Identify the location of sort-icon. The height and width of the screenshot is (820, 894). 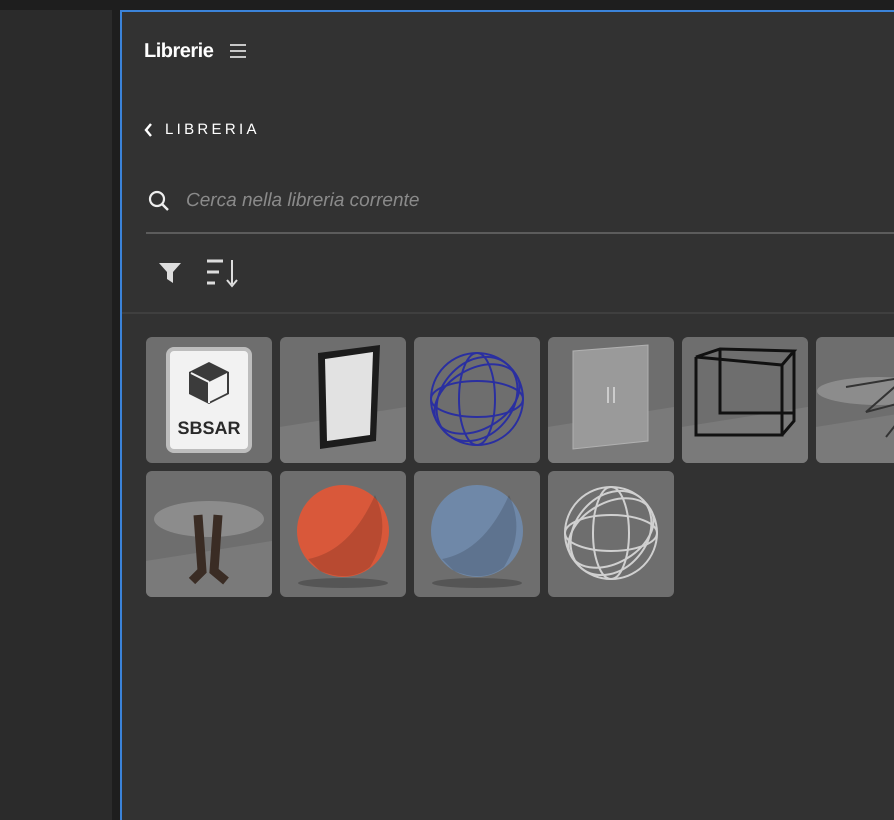
(222, 273).